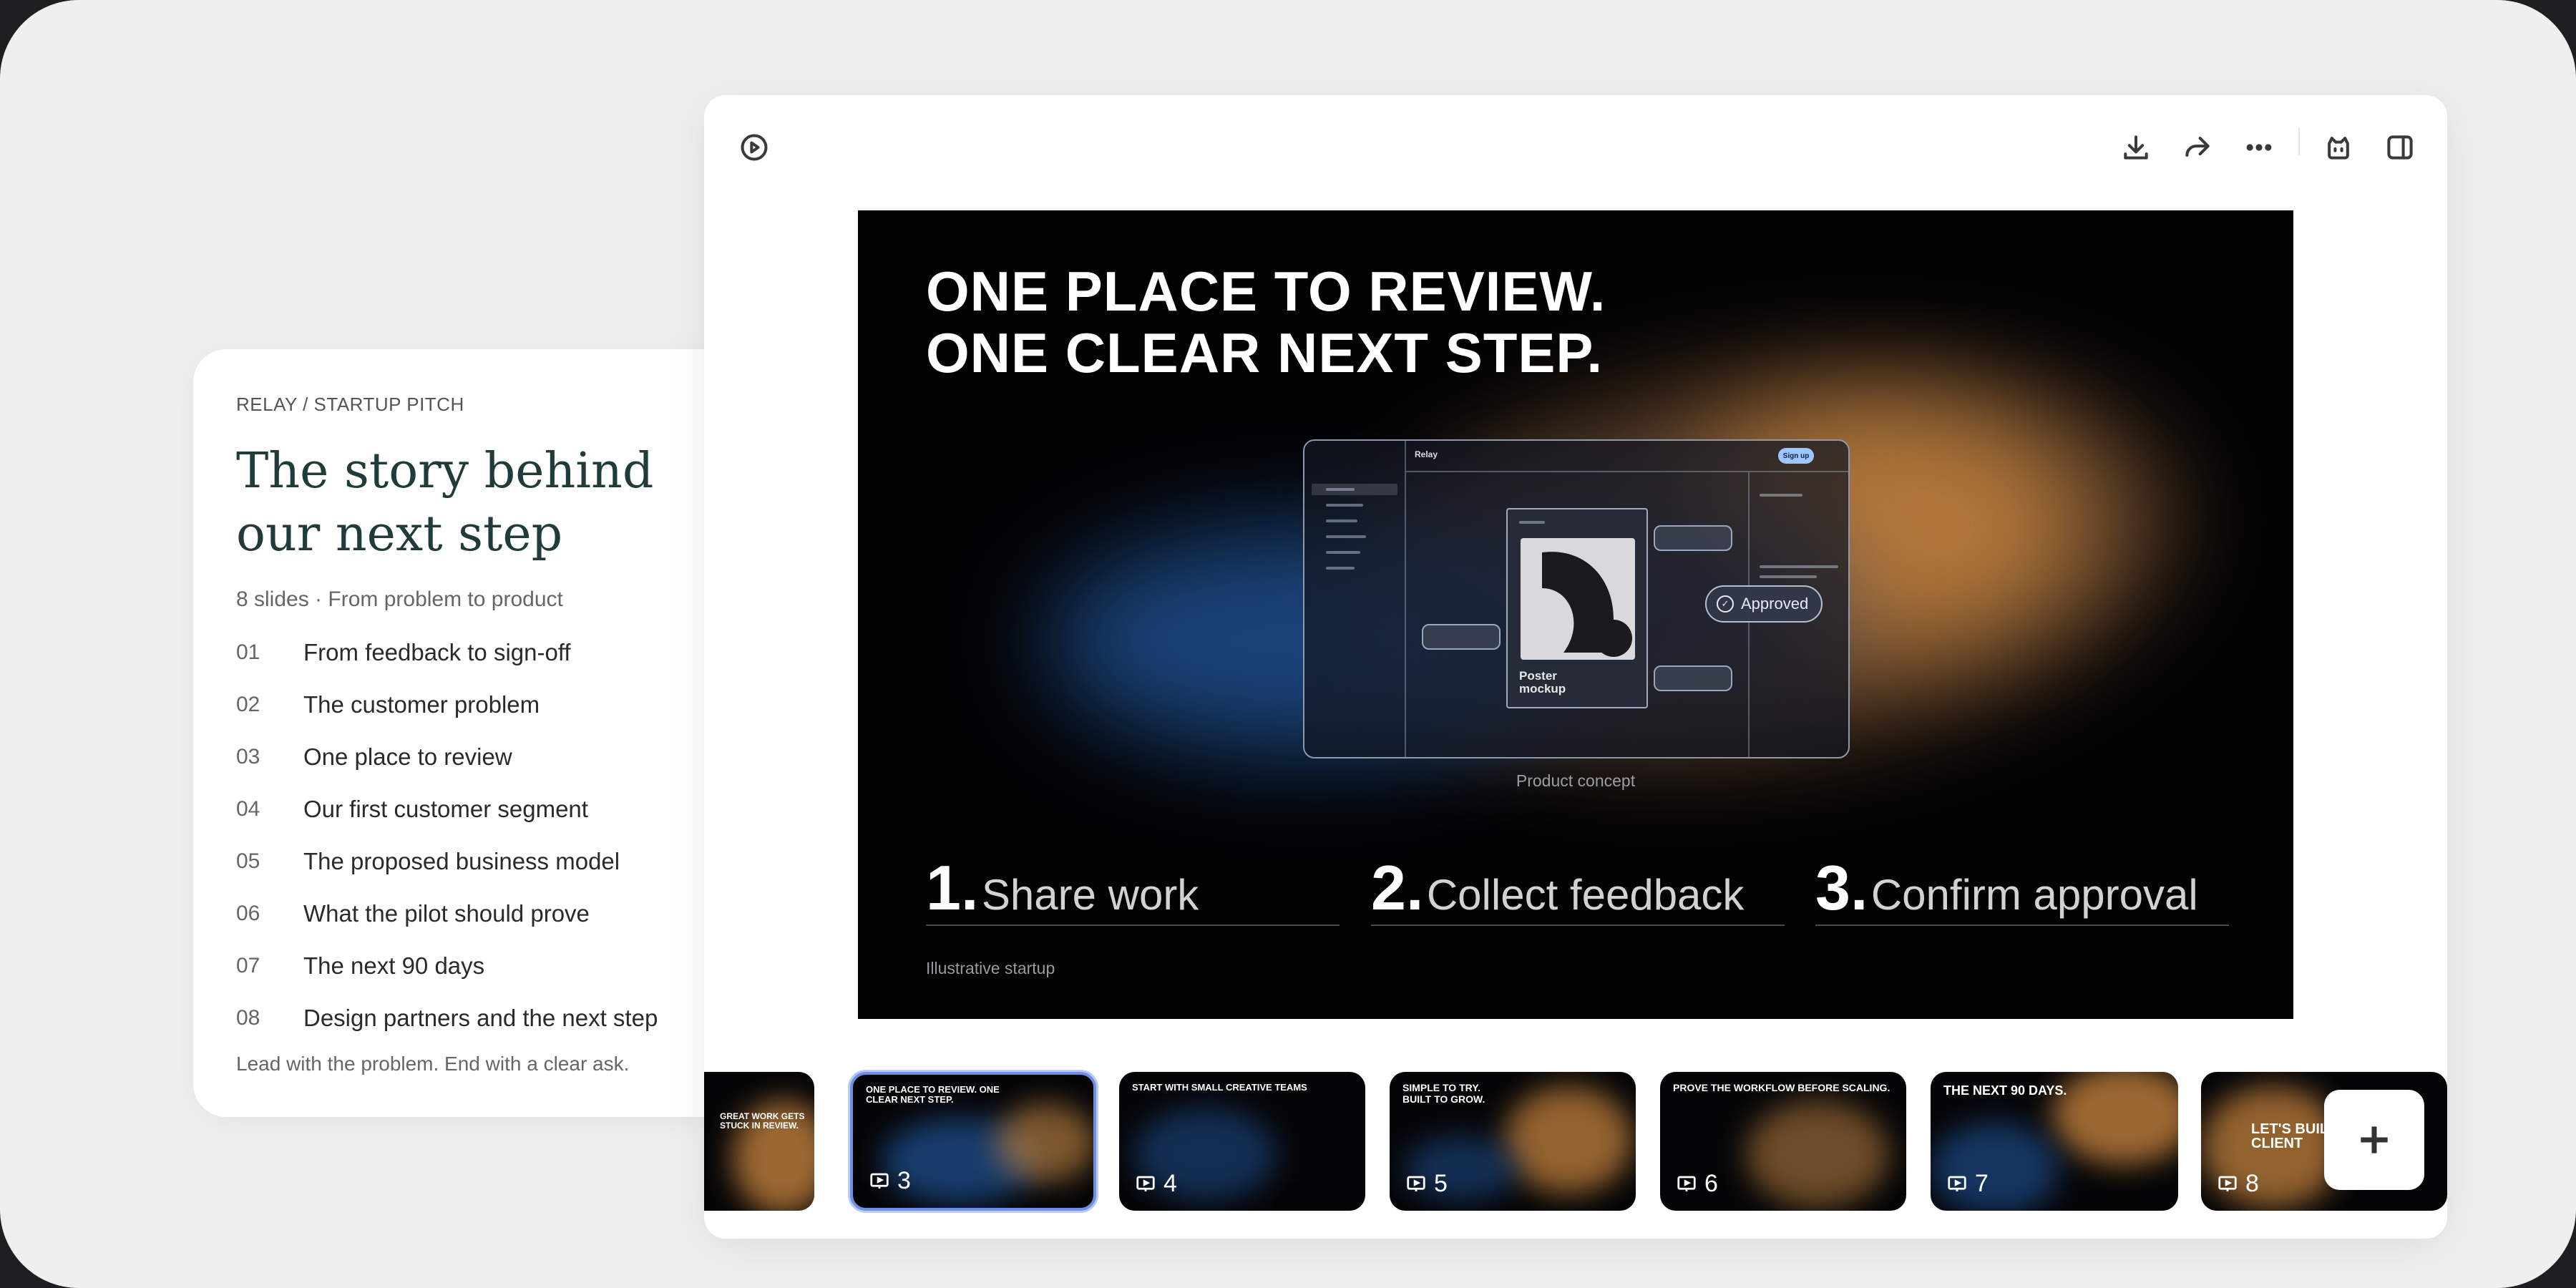 This screenshot has width=2576, height=1288. What do you see at coordinates (465, 704) in the screenshot?
I see `outline-item: 02 The customer problem` at bounding box center [465, 704].